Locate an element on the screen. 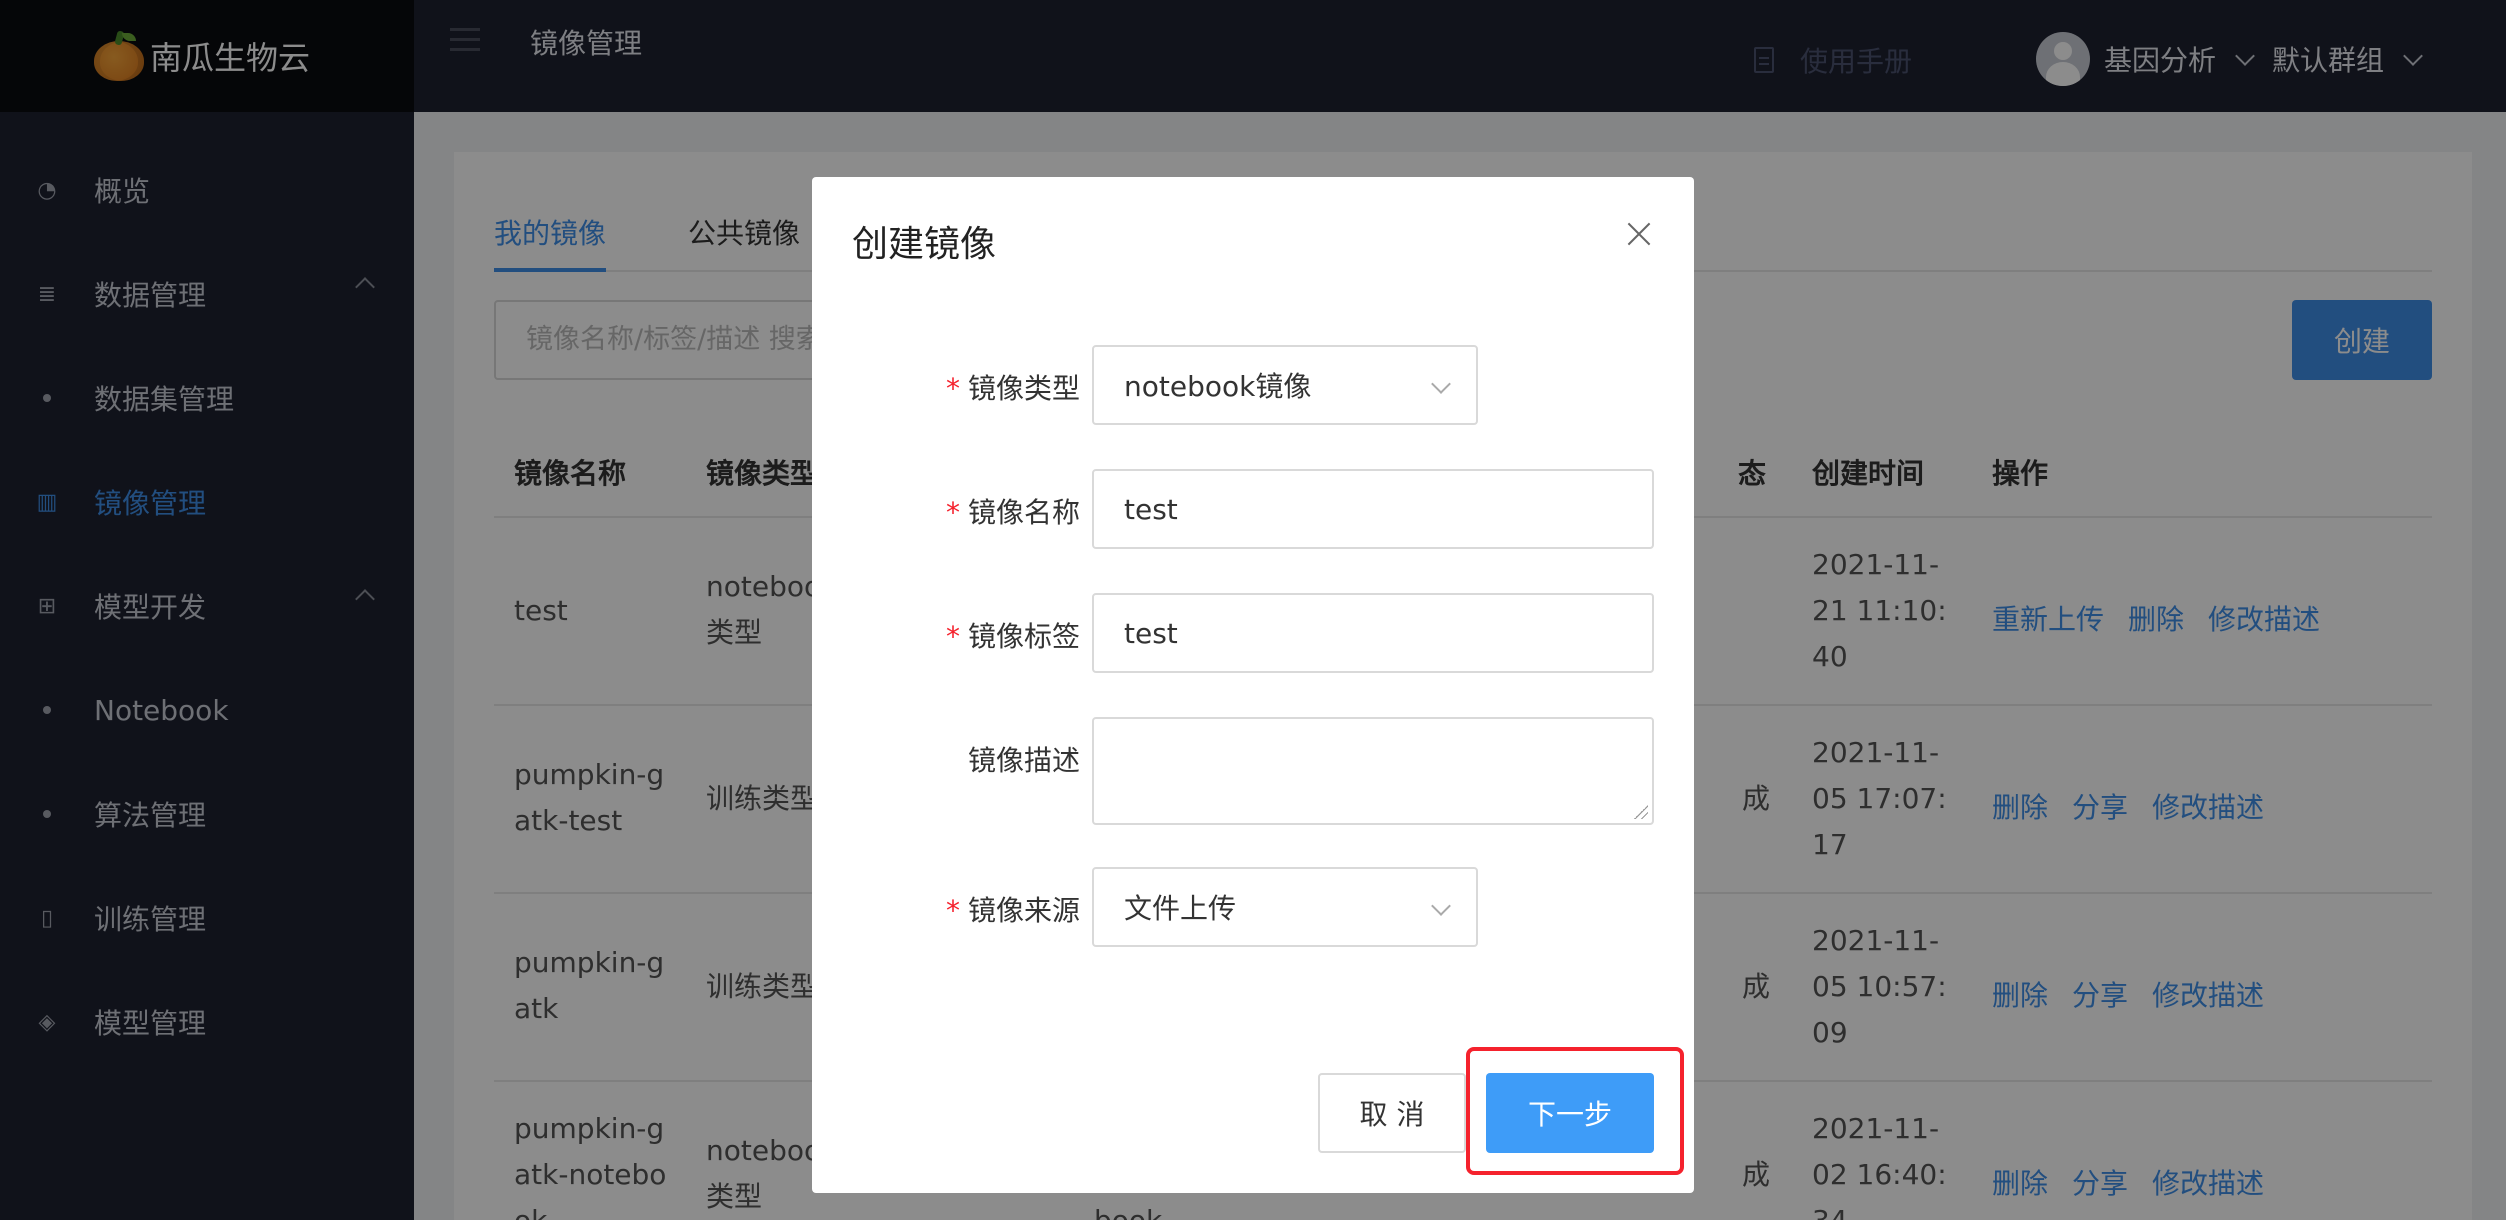  highlight-box is located at coordinates (1575, 1111).